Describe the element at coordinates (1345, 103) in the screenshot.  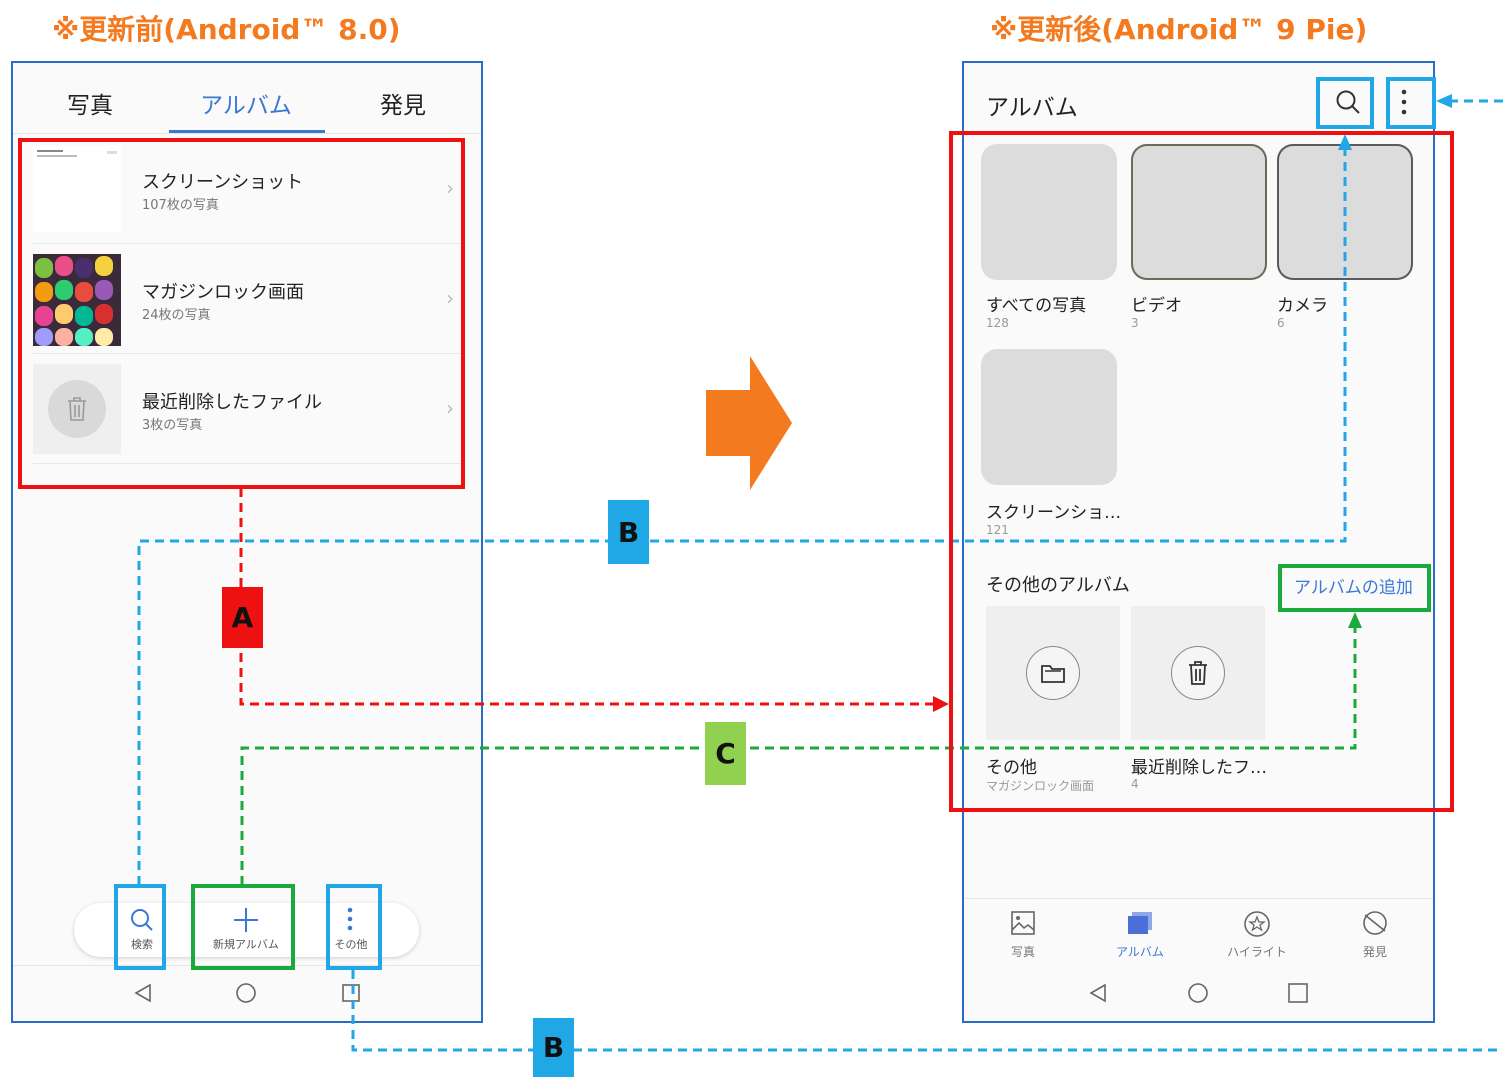
I see `highlight-box-search-after` at that location.